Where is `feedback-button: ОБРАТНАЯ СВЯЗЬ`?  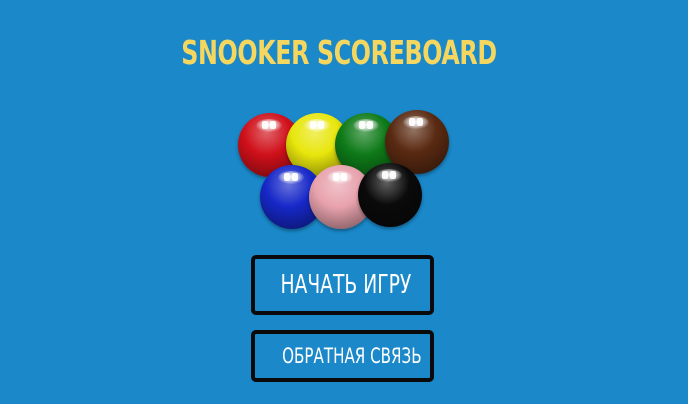
feedback-button: ОБРАТНАЯ СВЯЗЬ is located at coordinates (342, 356).